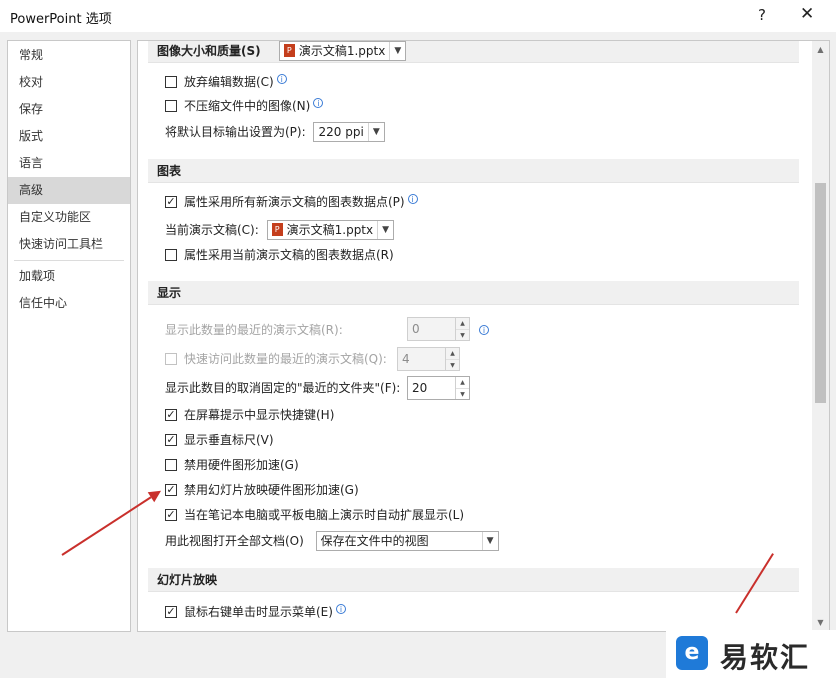  What do you see at coordinates (289, 255) in the screenshot?
I see `chart-props-current-label: 属性采用当前演示文稿的图表数据点(R)` at bounding box center [289, 255].